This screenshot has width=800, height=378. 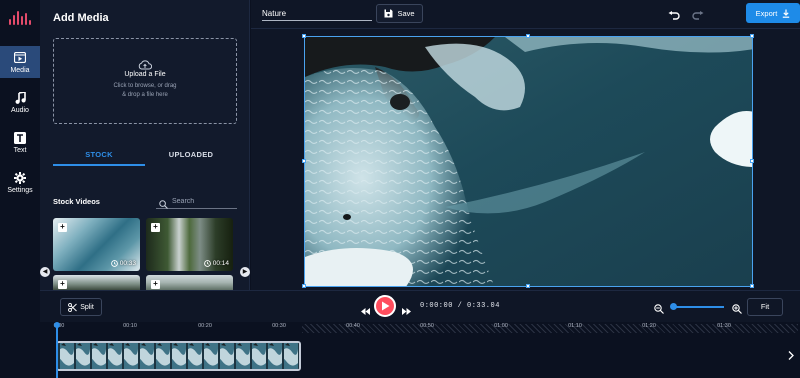 I want to click on rail-item-label: Media, so click(x=20, y=70).